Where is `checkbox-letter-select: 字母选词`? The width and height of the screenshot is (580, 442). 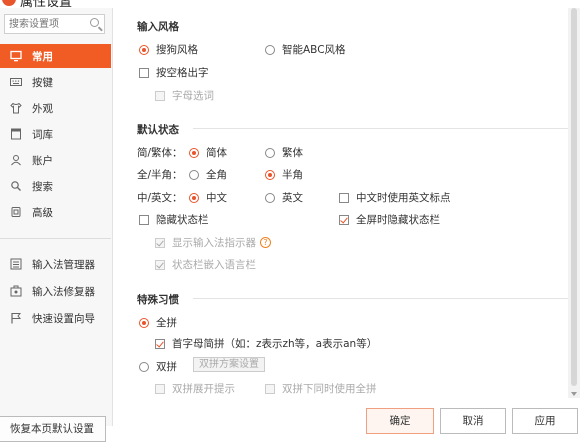
checkbox-letter-select: 字母选词 is located at coordinates (184, 95).